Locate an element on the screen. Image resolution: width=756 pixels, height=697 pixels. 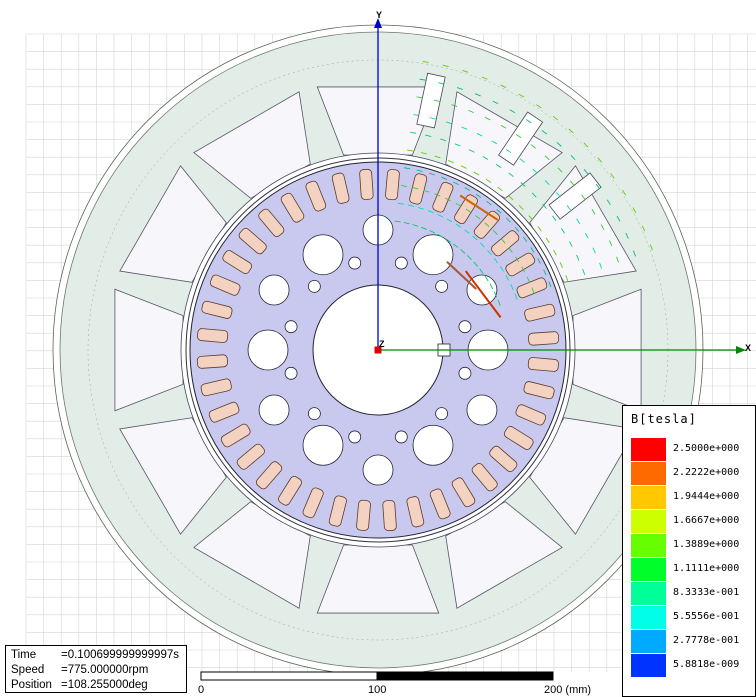
legend-title: B[tesla] is located at coordinates (664, 419).